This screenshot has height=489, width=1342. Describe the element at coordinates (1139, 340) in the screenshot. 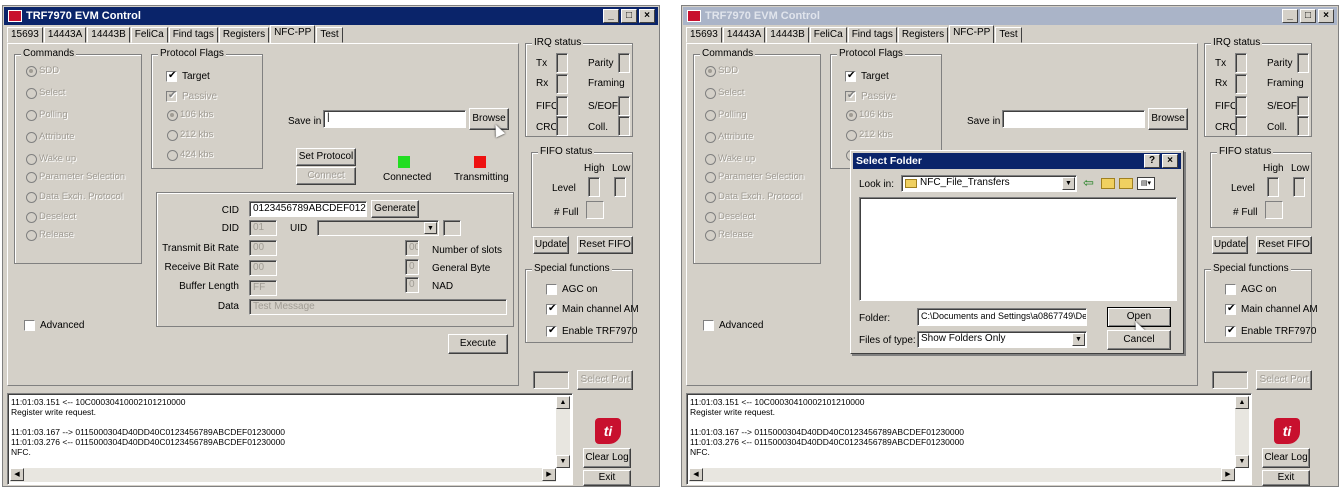

I see `cancel-button: Cancel` at that location.